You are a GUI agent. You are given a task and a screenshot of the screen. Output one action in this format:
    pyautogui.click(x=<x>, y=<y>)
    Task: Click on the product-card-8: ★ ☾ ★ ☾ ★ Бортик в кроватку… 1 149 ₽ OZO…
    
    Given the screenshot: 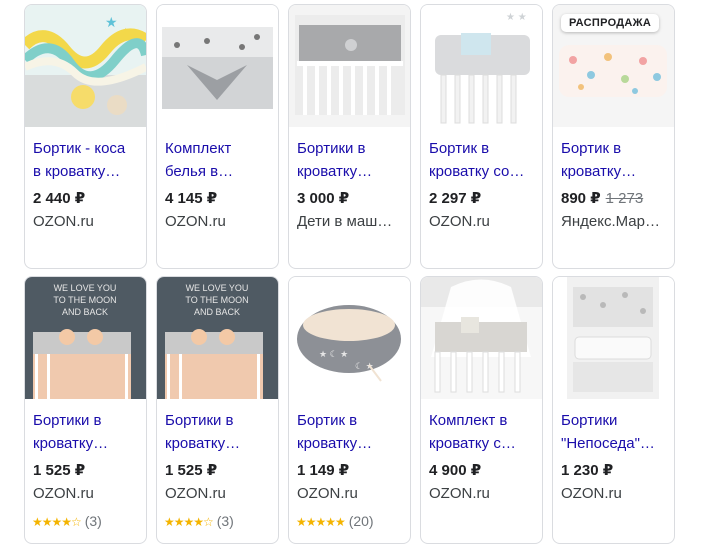 What is the action you would take?
    pyautogui.click(x=349, y=410)
    